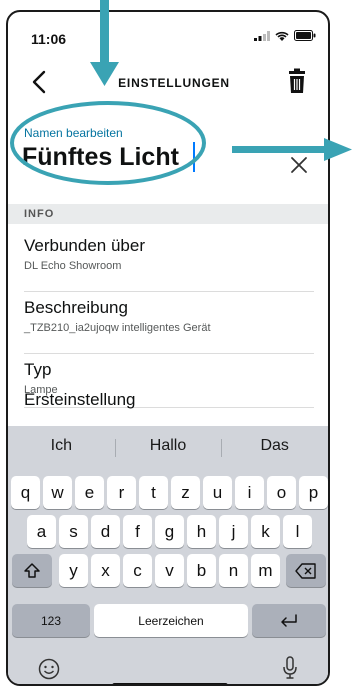 This screenshot has width=360, height=686. What do you see at coordinates (174, 83) in the screenshot?
I see `page-title: EINSTELLUNGEN` at bounding box center [174, 83].